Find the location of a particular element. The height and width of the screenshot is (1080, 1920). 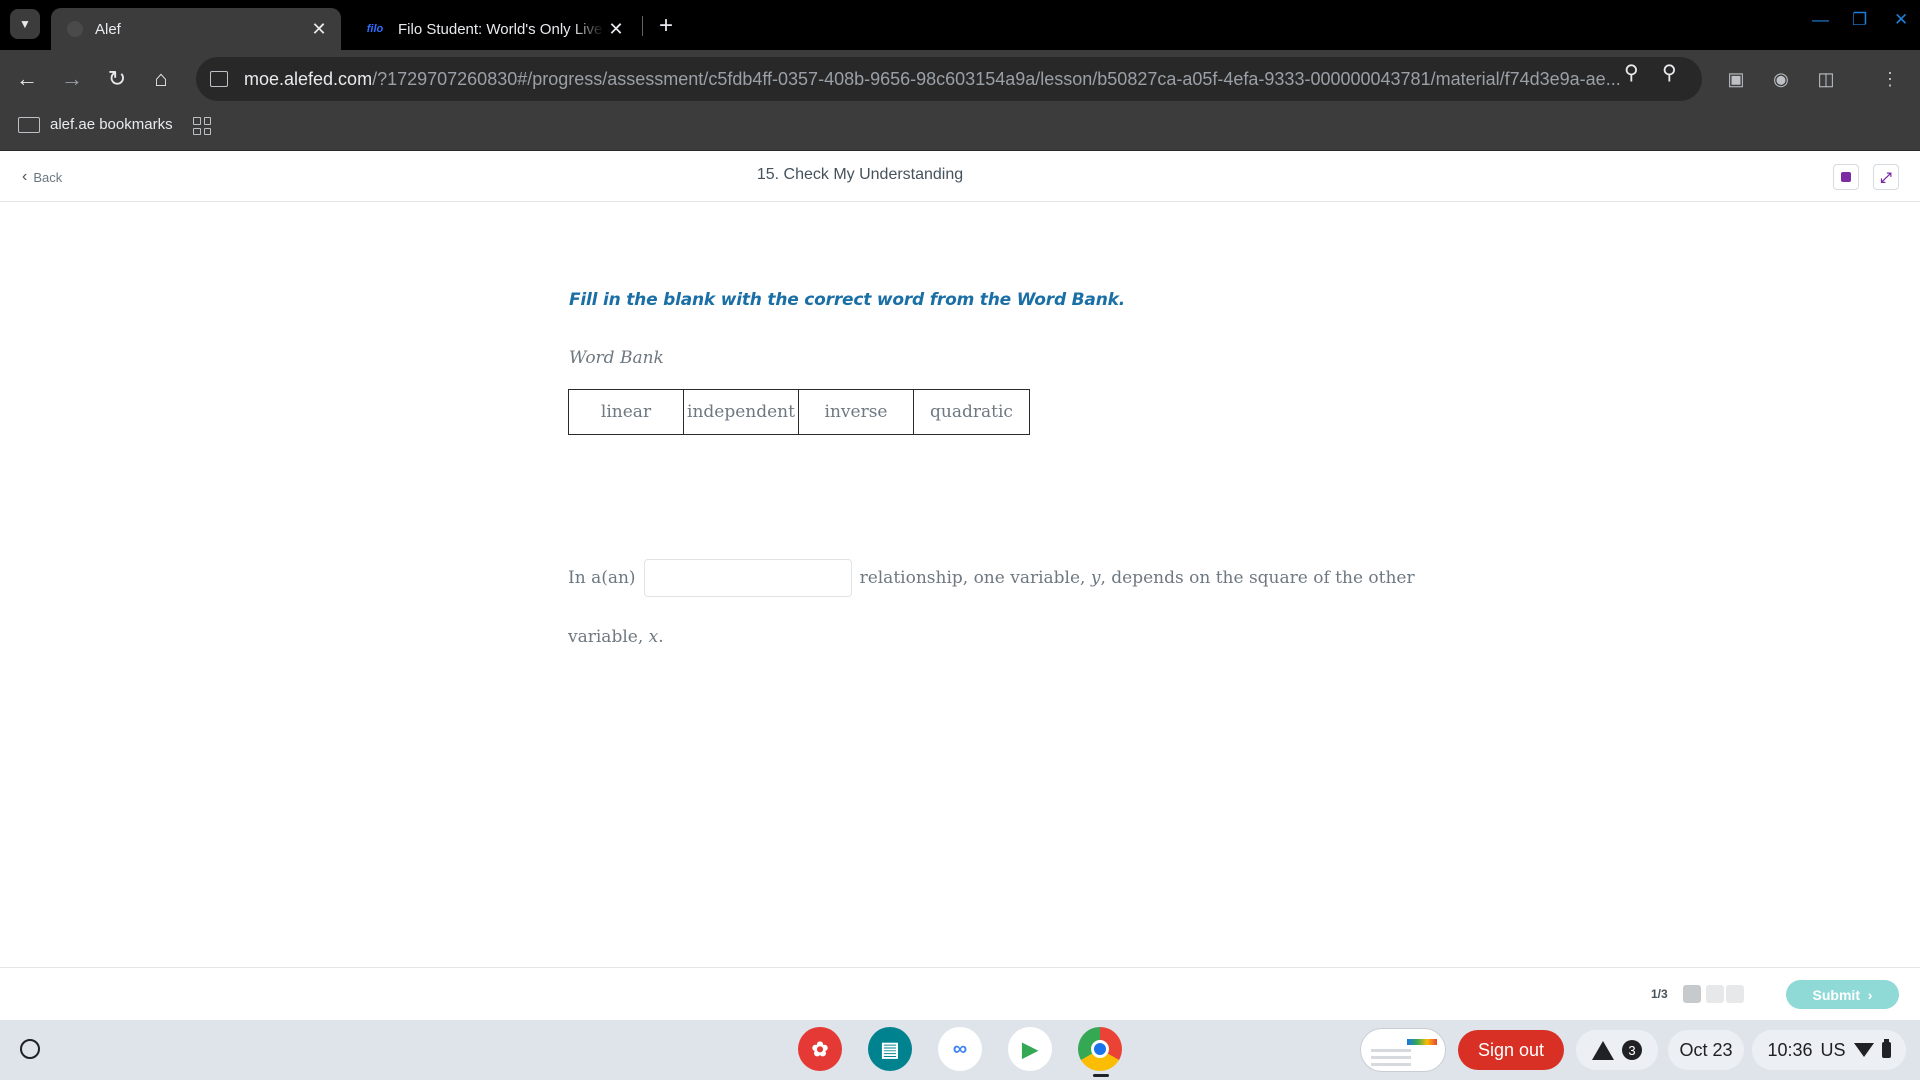

canvas-app-icon: ✿ is located at coordinates (820, 1049).